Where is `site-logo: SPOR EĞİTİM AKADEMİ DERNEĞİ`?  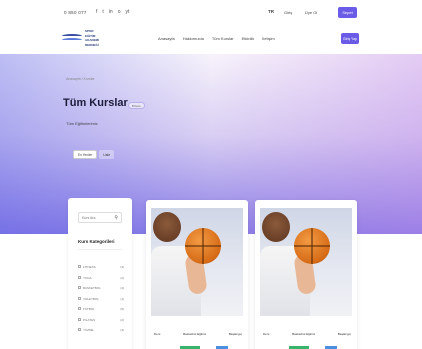 site-logo: SPOR EĞİTİM AKADEMİ DERNEĞİ is located at coordinates (80, 38).